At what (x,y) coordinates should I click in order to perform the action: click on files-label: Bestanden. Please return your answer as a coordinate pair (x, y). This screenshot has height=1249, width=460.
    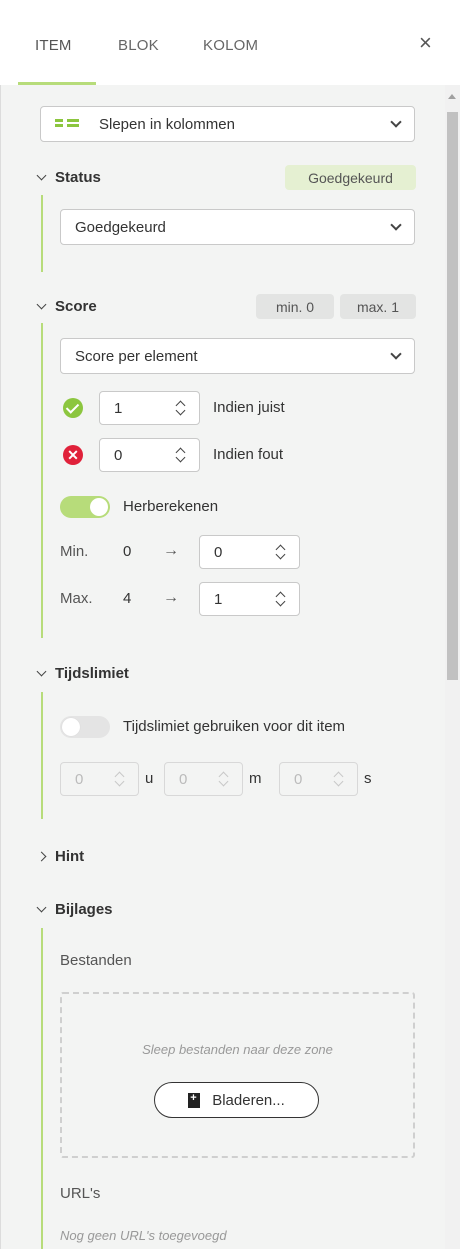
    Looking at the image, I should click on (96, 960).